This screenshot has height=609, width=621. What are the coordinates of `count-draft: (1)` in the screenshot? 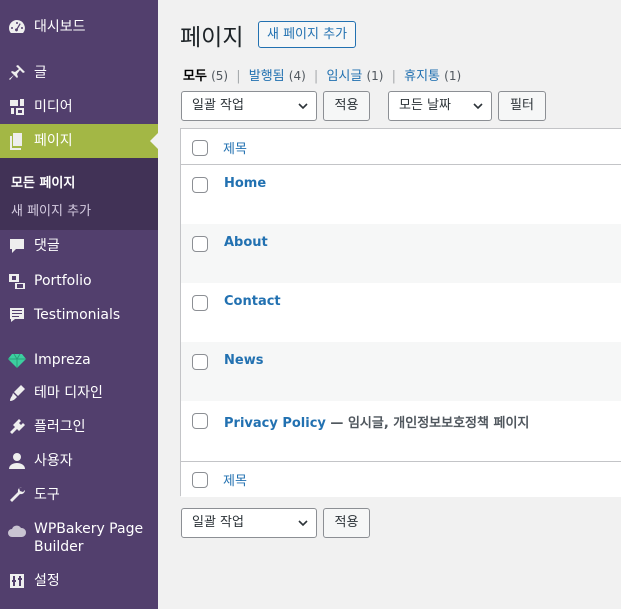 It's located at (375, 76).